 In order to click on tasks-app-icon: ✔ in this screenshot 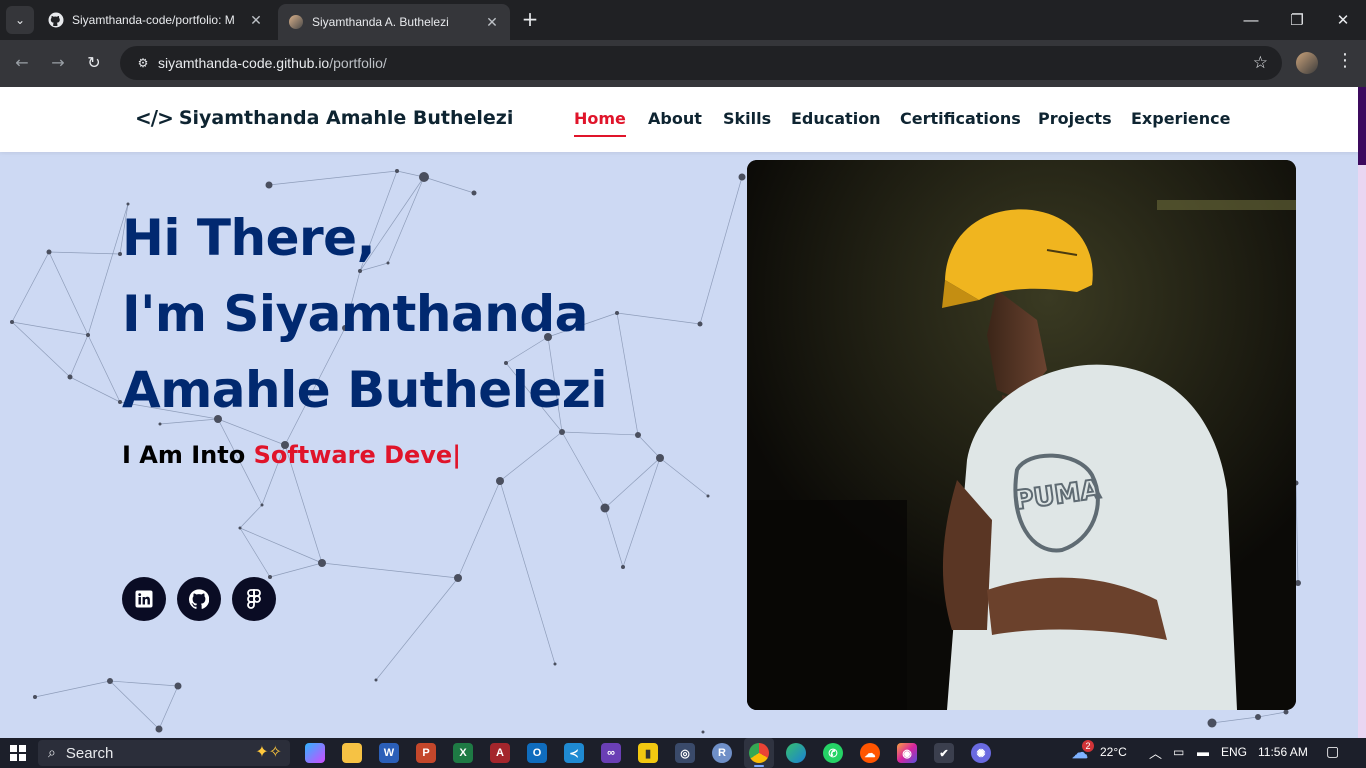, I will do `click(944, 753)`.